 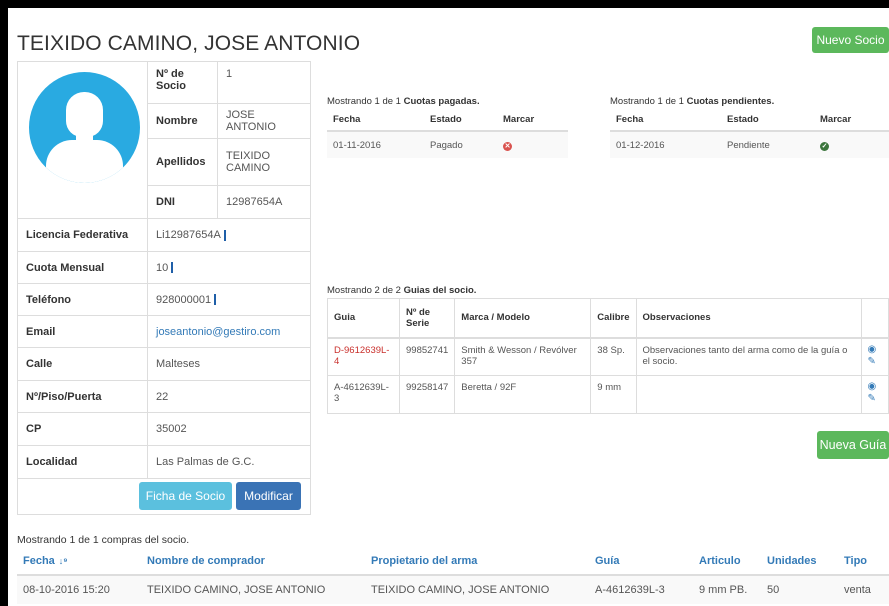 I want to click on telefono-value-cell: 928000001, so click(x=229, y=299).